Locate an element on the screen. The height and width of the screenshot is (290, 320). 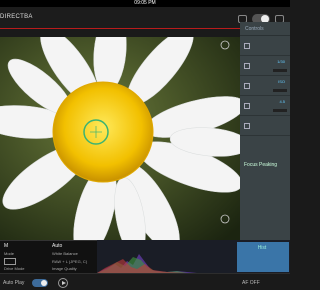
iso-slider is located at coordinates (280, 90).